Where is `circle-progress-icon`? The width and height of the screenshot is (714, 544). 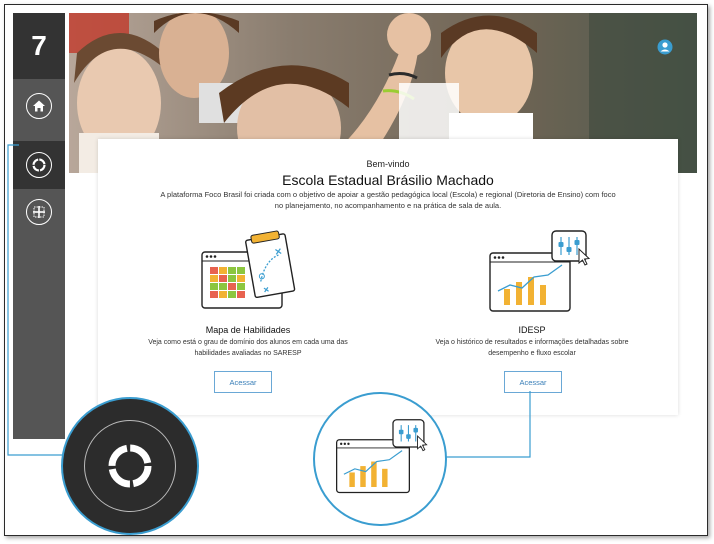 circle-progress-icon is located at coordinates (130, 466).